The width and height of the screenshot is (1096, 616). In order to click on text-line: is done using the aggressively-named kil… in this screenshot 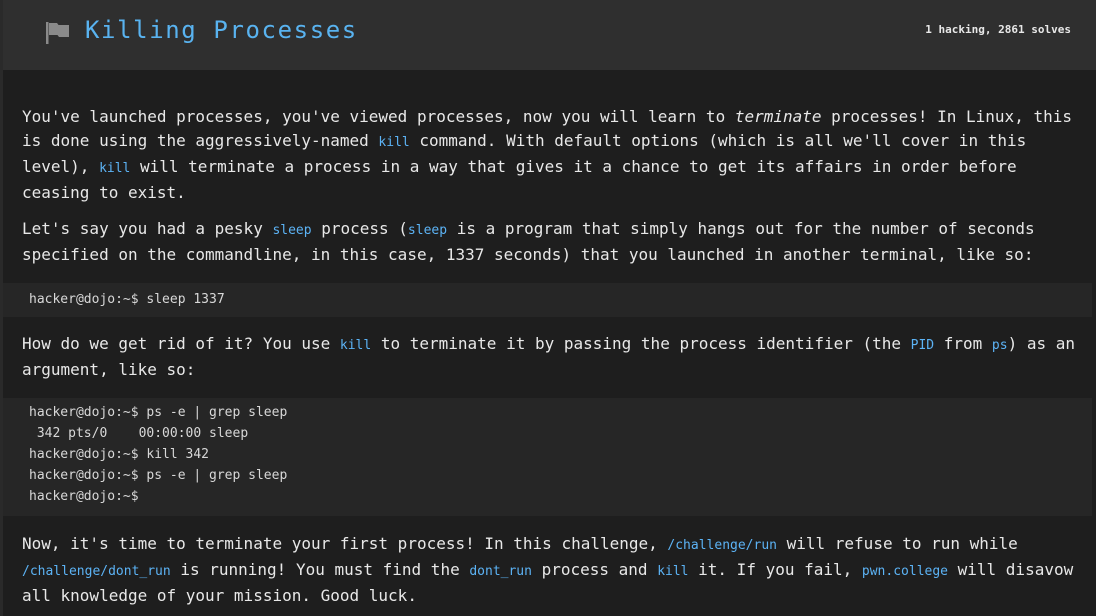, I will do `click(547, 142)`.